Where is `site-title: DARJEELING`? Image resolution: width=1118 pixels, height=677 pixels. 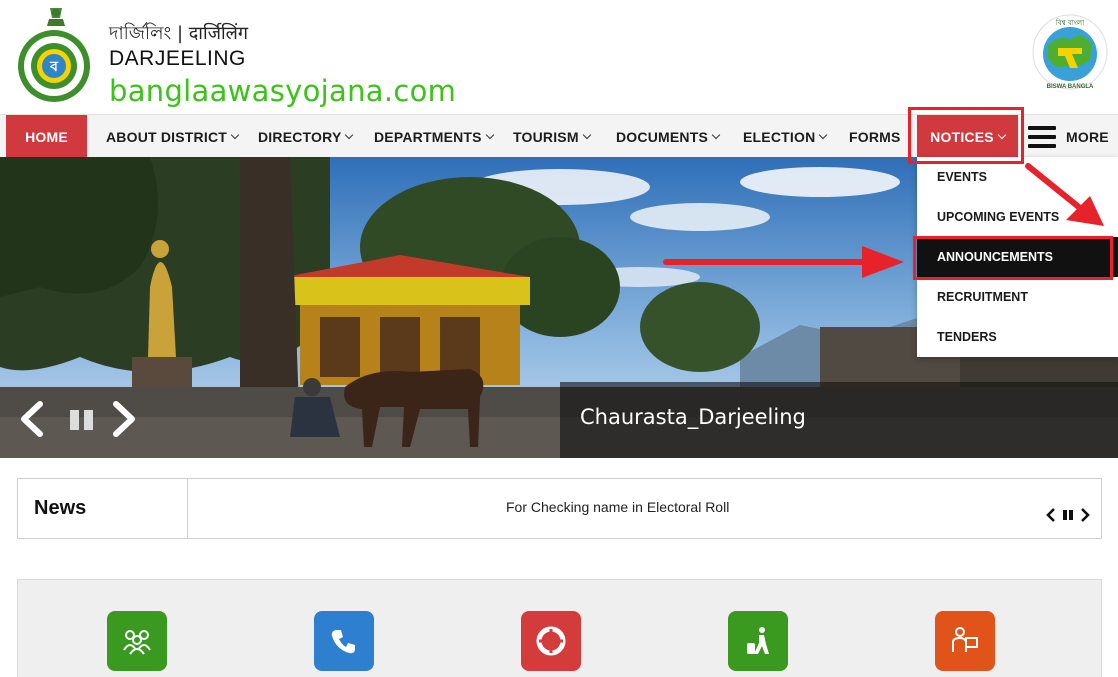 site-title: DARJEELING is located at coordinates (282, 59).